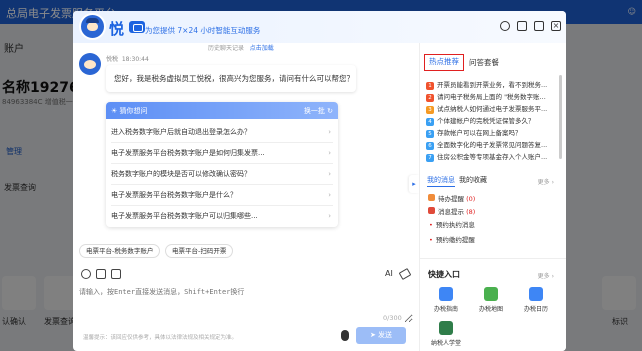 The image size is (642, 351). I want to click on question-text: 进入税务数字账户后就自动退出登录怎么办？, so click(181, 132).